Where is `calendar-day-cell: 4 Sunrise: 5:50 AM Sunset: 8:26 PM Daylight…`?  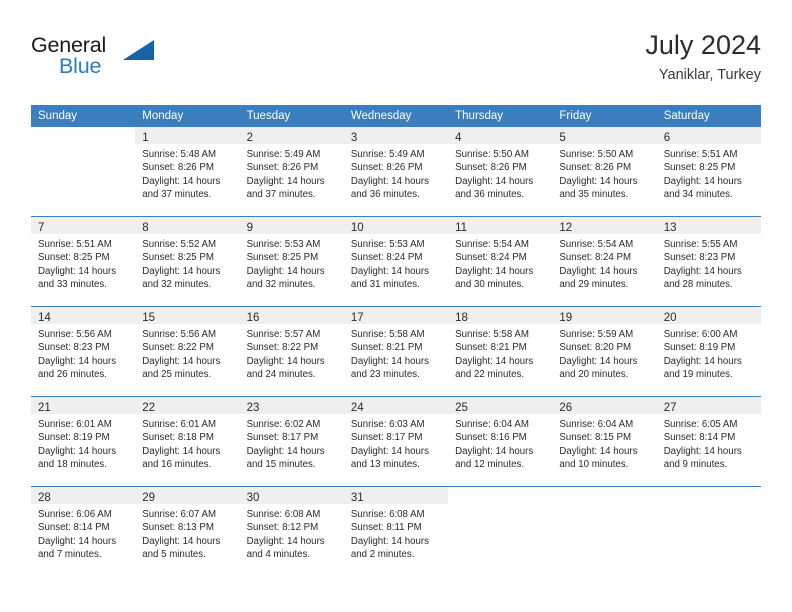 calendar-day-cell: 4 Sunrise: 5:50 AM Sunset: 8:26 PM Daylight… is located at coordinates (500, 172).